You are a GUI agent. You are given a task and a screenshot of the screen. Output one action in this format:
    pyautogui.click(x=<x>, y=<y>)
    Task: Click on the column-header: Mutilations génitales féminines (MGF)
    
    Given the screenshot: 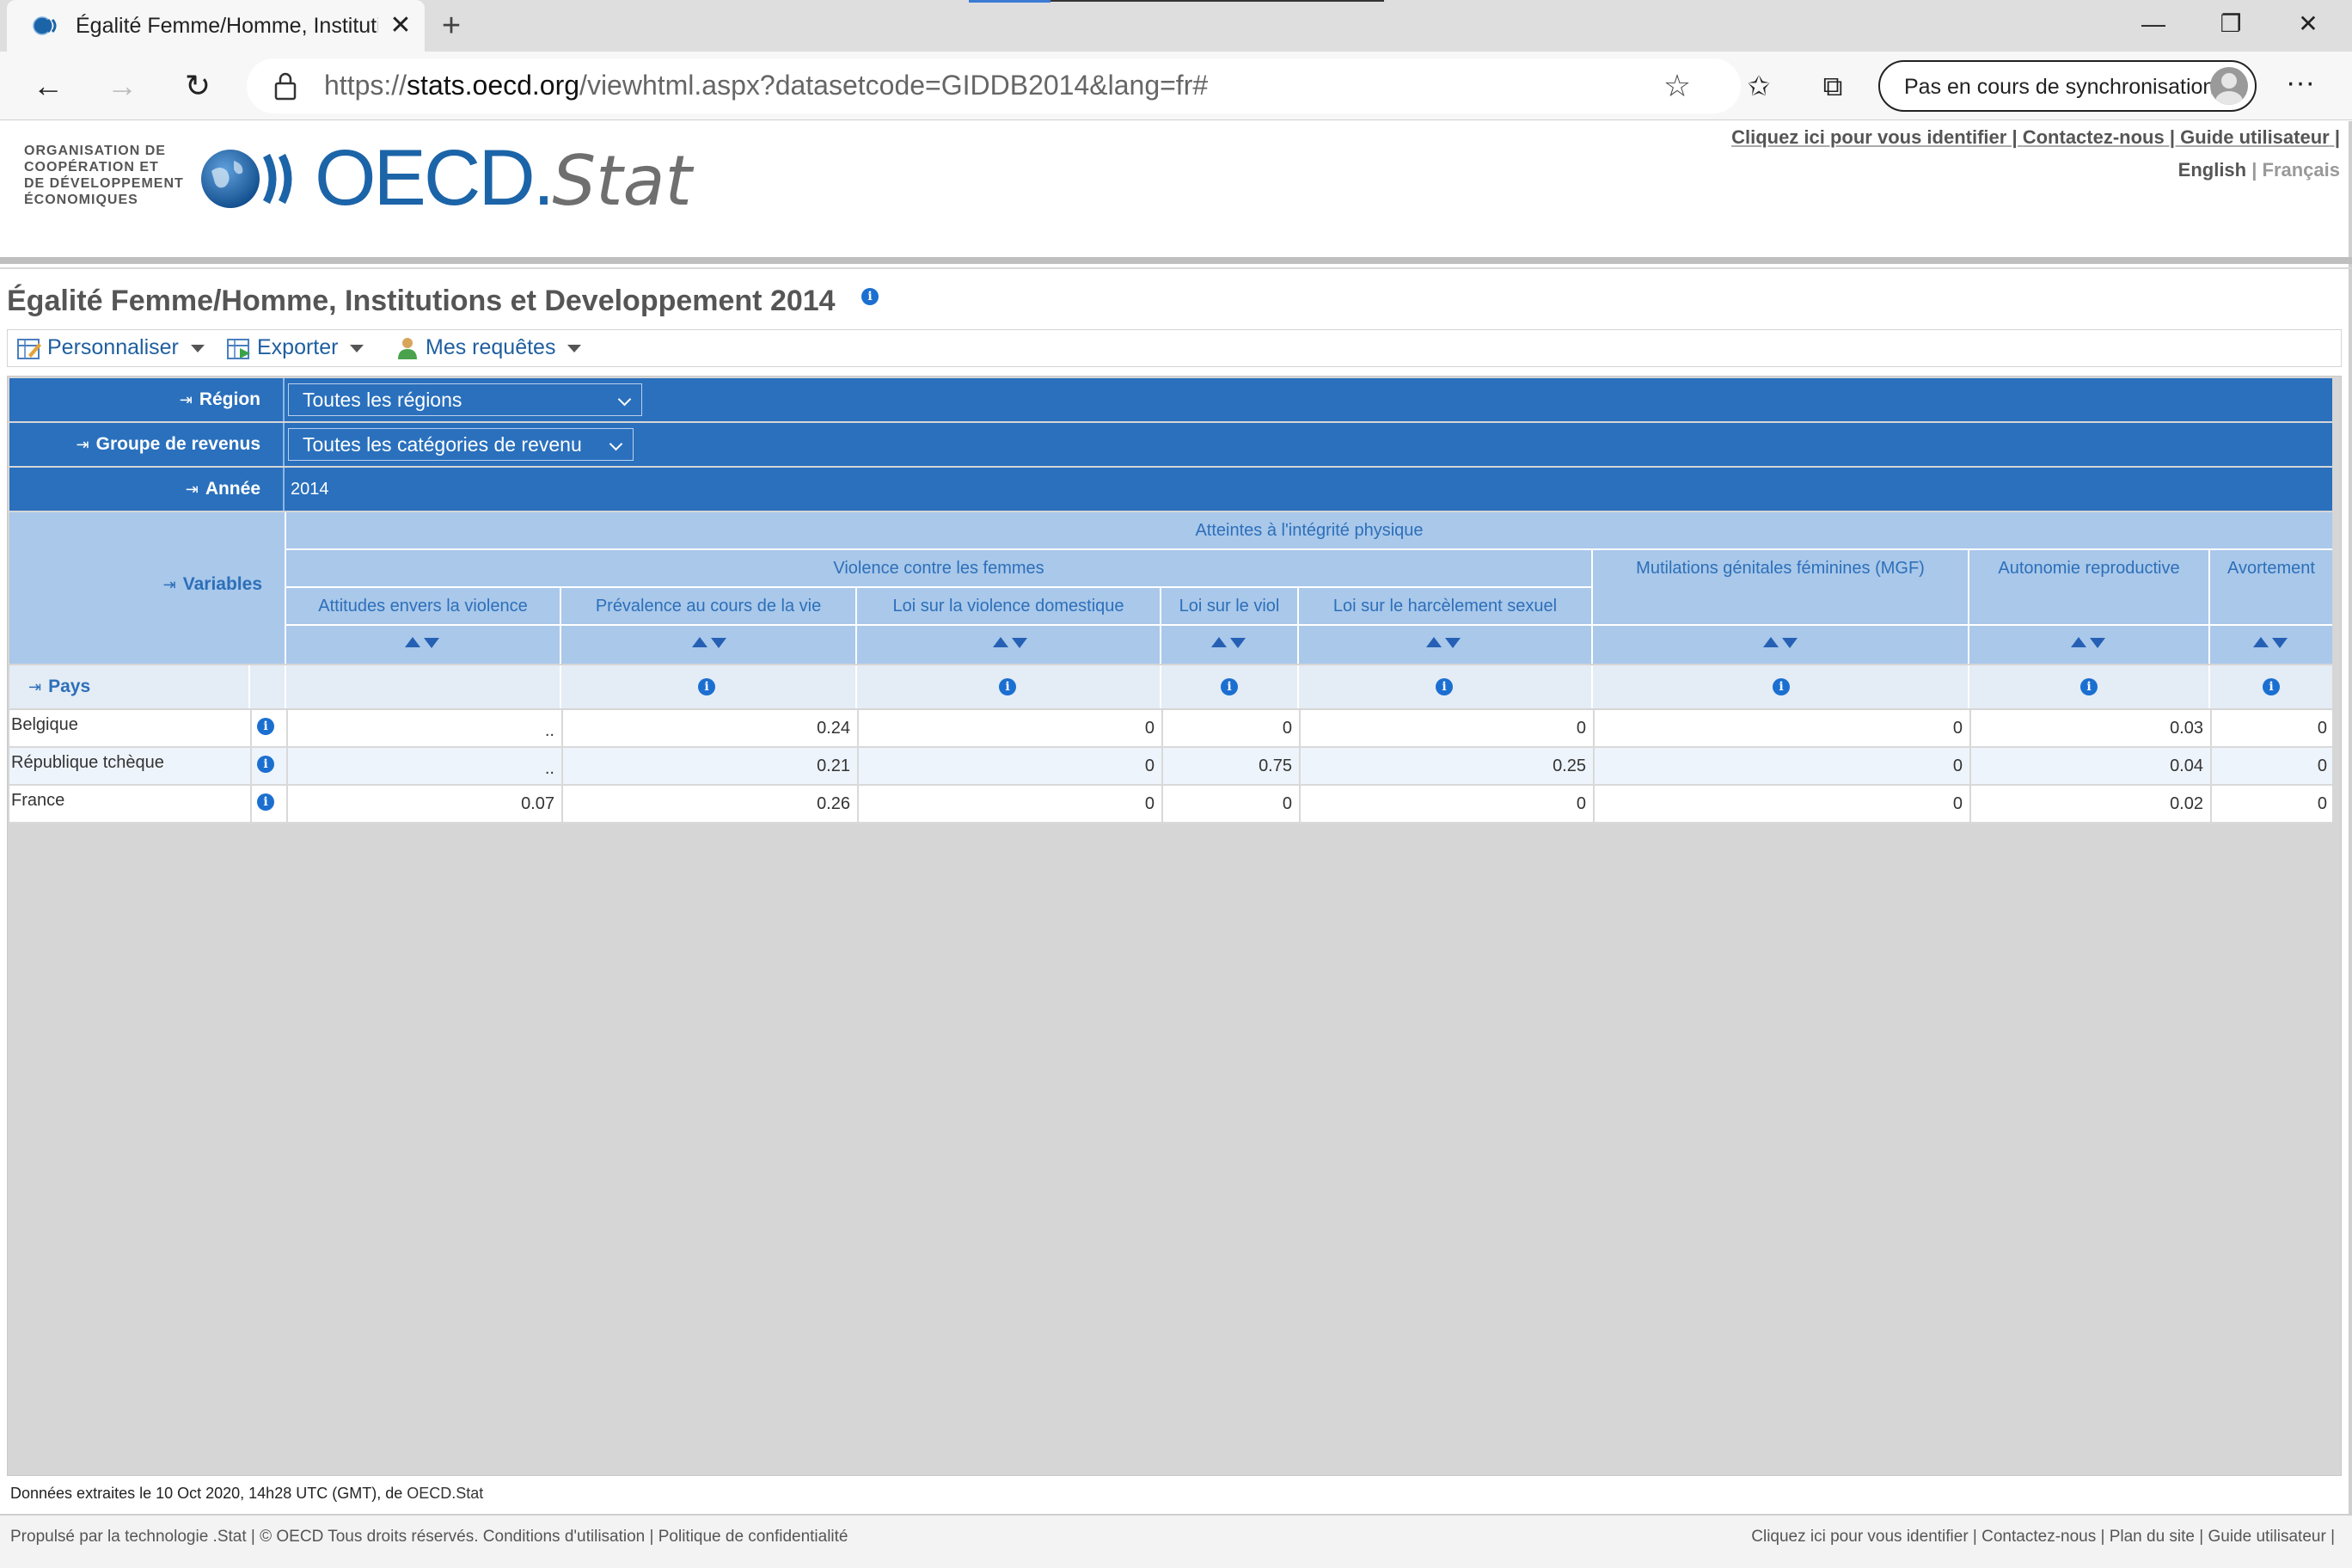 What is the action you would take?
    pyautogui.click(x=1780, y=568)
    